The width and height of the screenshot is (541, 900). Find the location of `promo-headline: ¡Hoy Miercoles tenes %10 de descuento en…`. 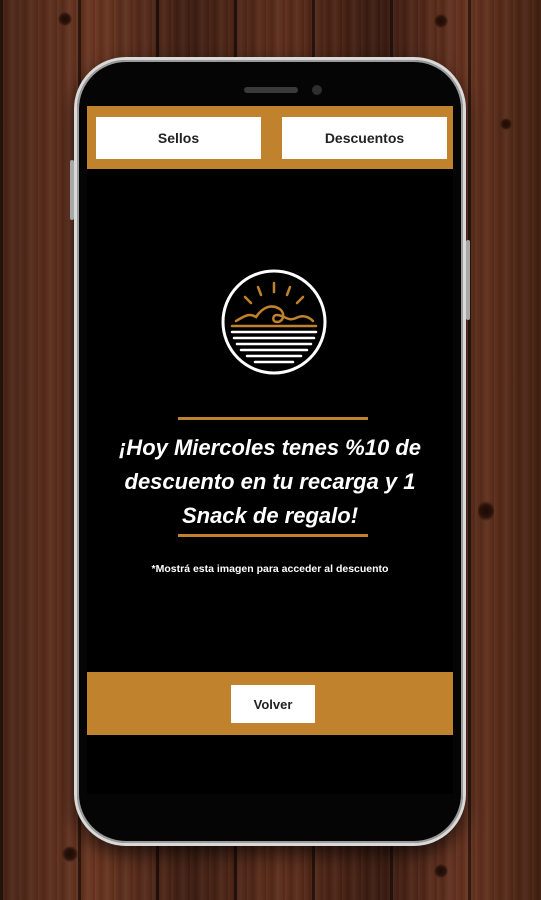

promo-headline: ¡Hoy Miercoles tenes %10 de descuento en… is located at coordinates (269, 481).